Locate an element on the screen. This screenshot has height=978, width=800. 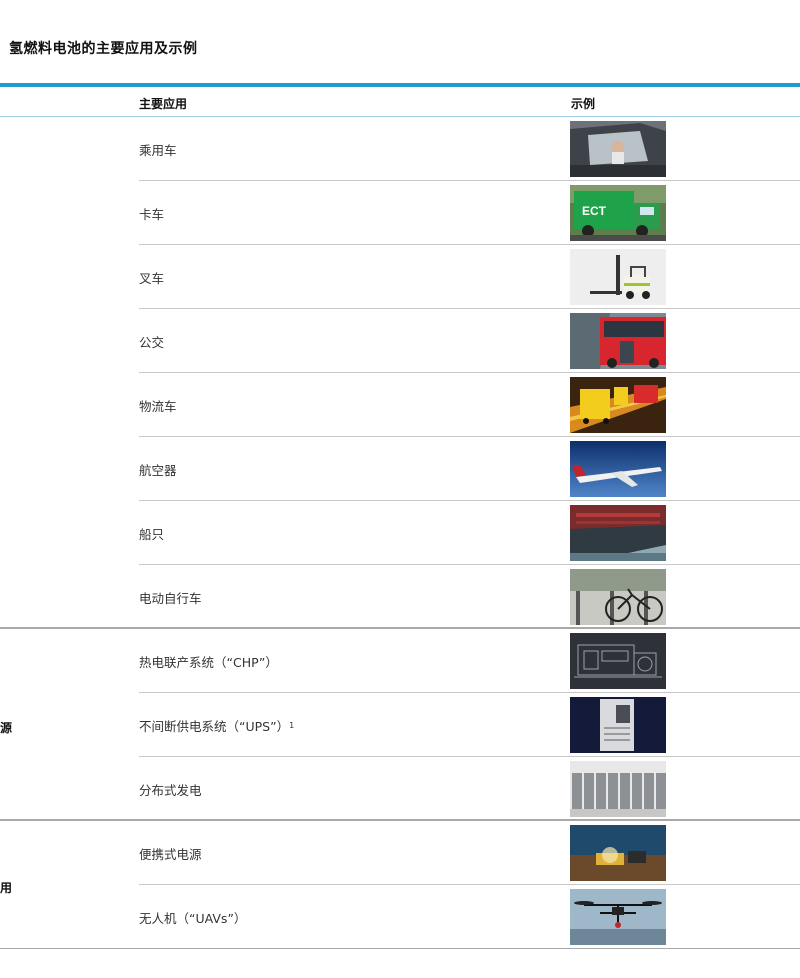
drone-image is located at coordinates (618, 917).